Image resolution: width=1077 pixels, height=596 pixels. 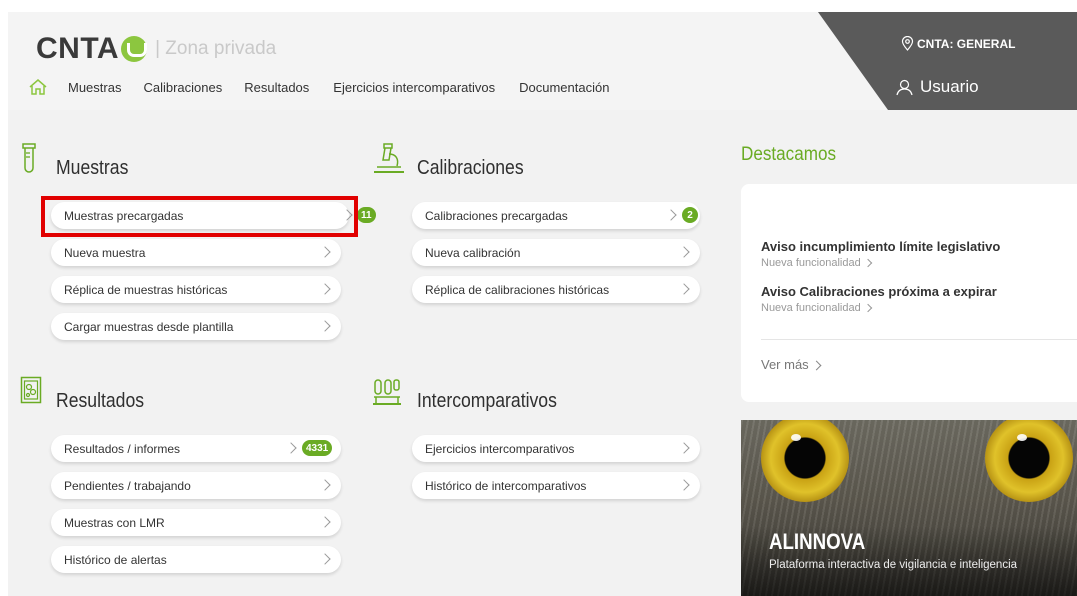 I want to click on user-menu: Usuario, so click(x=937, y=87).